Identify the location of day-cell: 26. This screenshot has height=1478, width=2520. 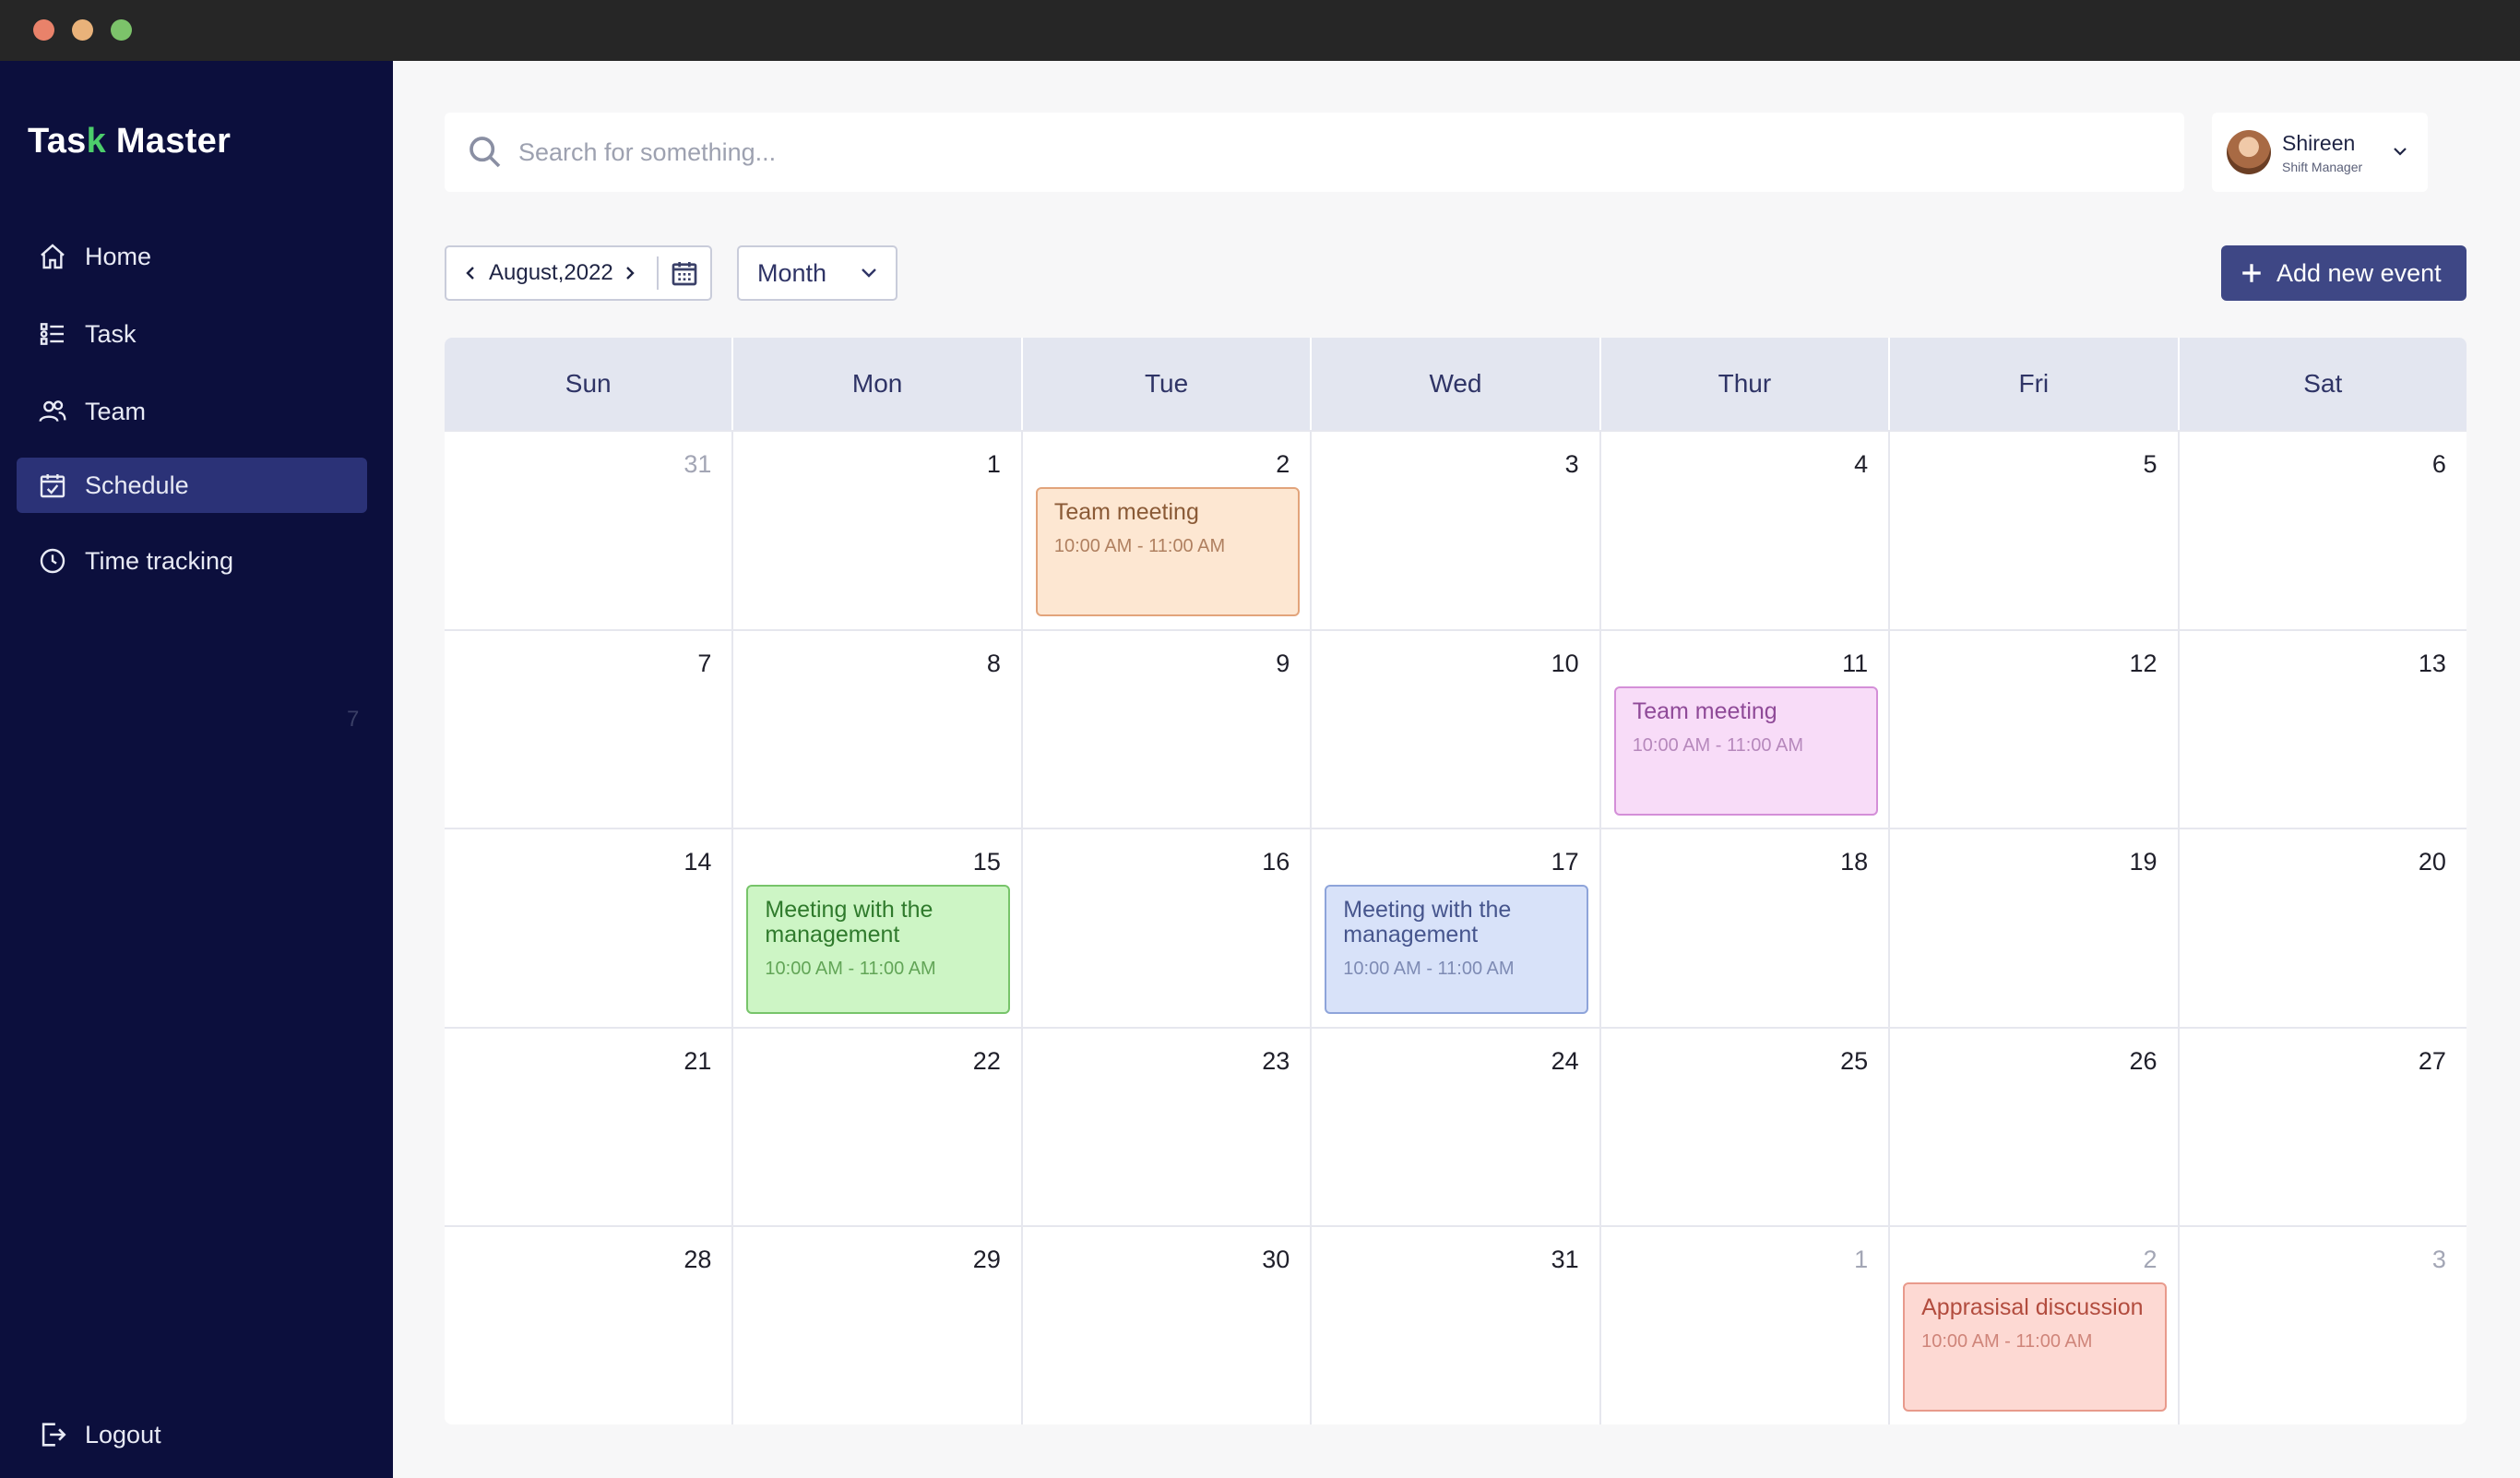
(2035, 1127).